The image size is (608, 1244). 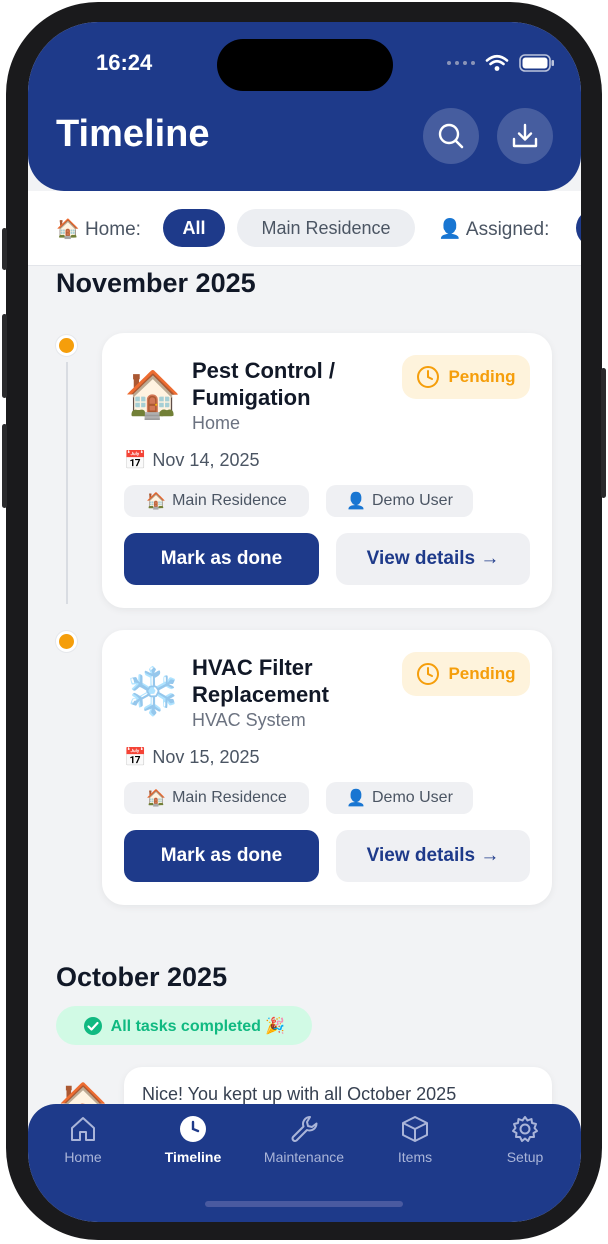 What do you see at coordinates (83, 1129) in the screenshot?
I see `house-icon` at bounding box center [83, 1129].